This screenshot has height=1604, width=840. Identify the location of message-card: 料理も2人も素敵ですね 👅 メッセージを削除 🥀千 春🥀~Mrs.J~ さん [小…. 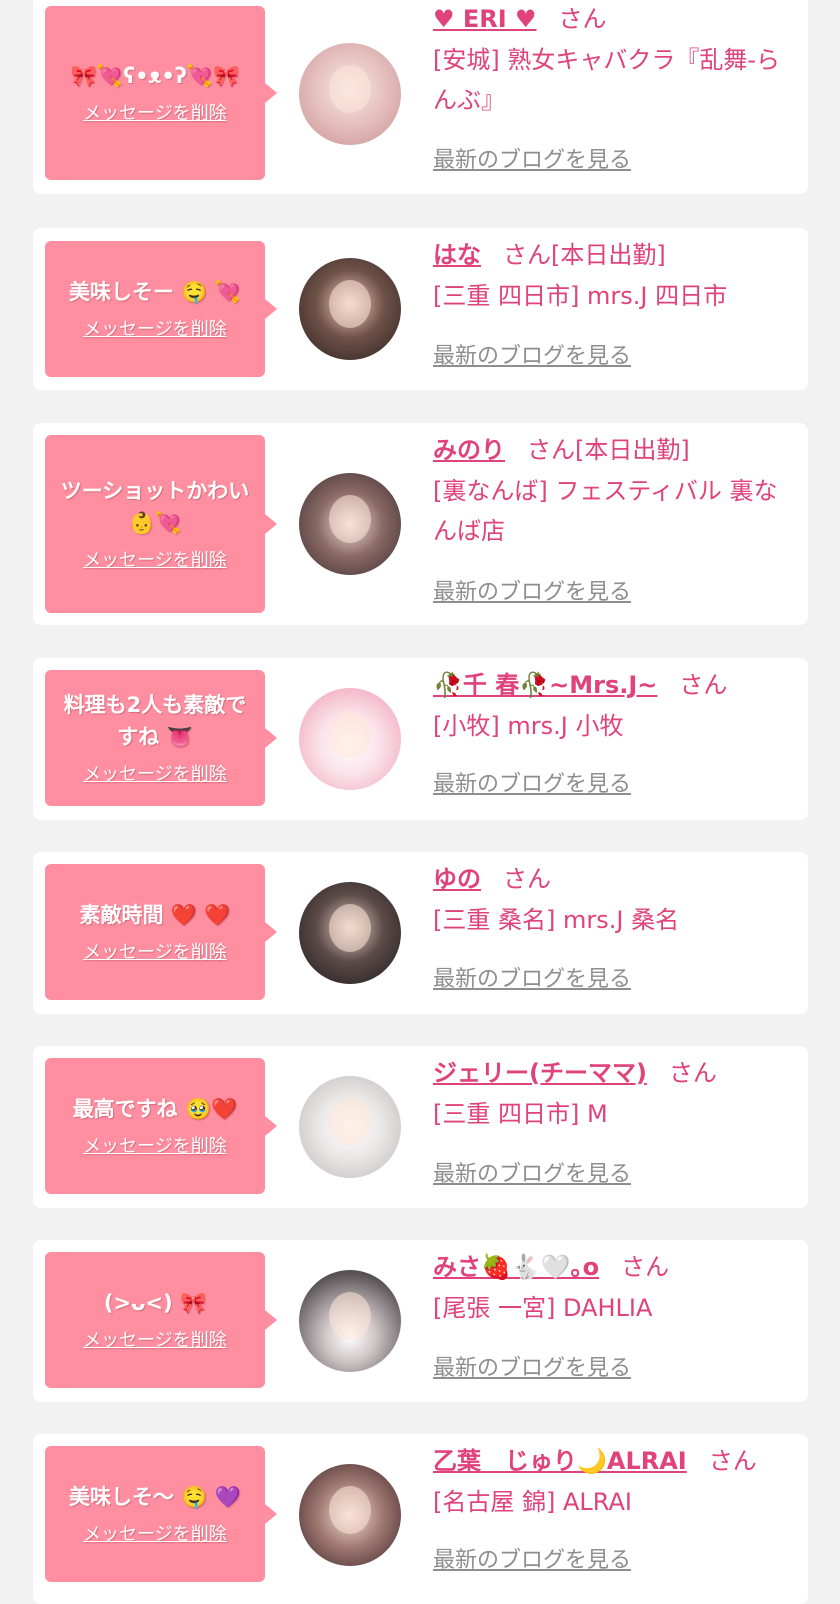
(420, 739).